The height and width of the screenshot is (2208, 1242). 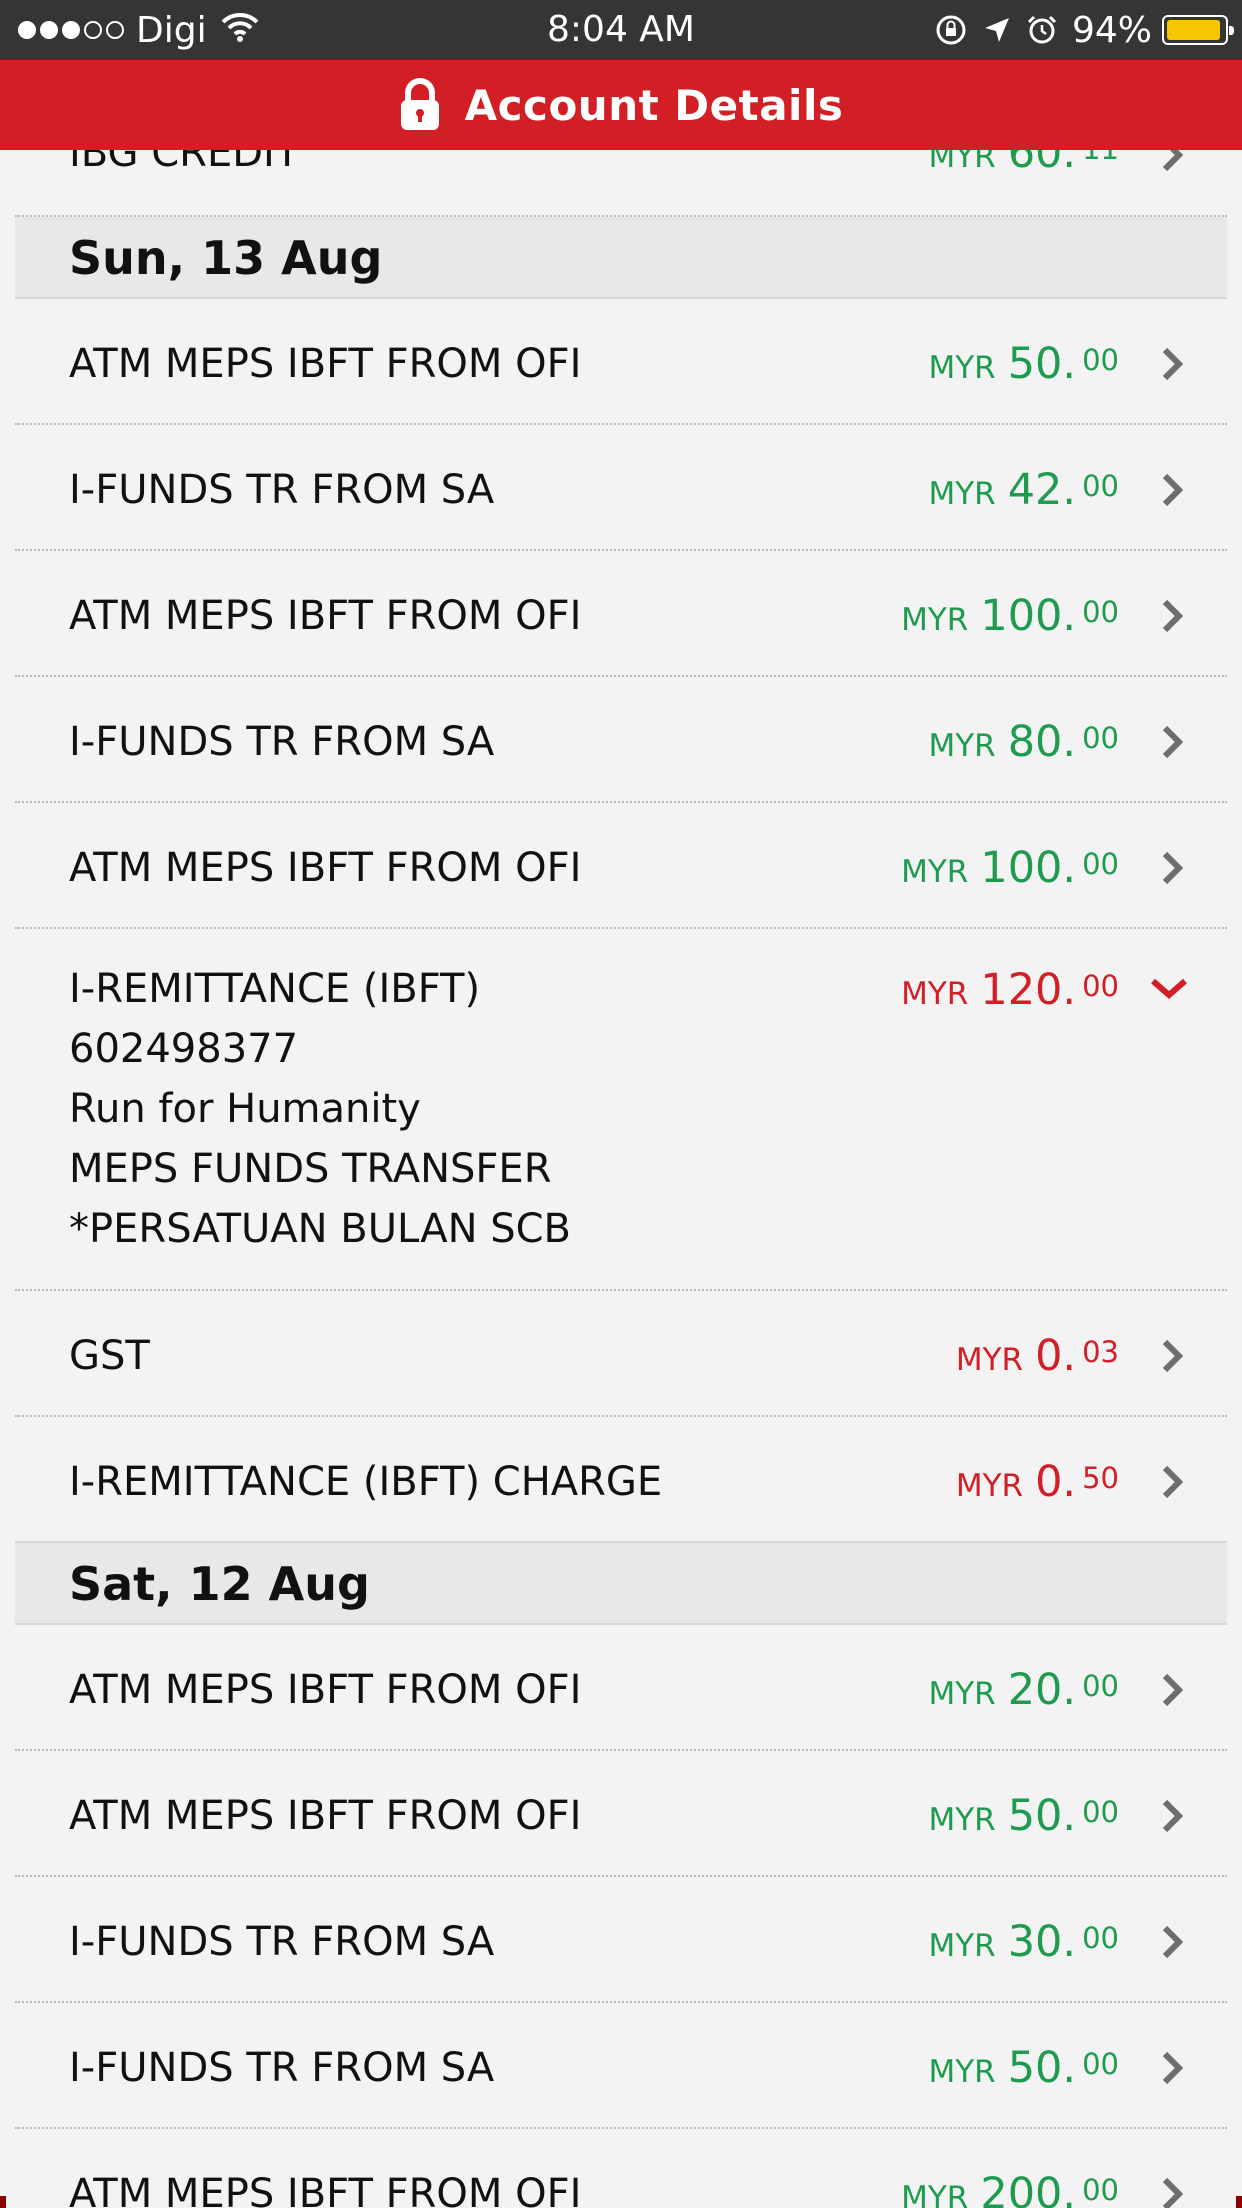 What do you see at coordinates (997, 30) in the screenshot?
I see `location-arrow-icon` at bounding box center [997, 30].